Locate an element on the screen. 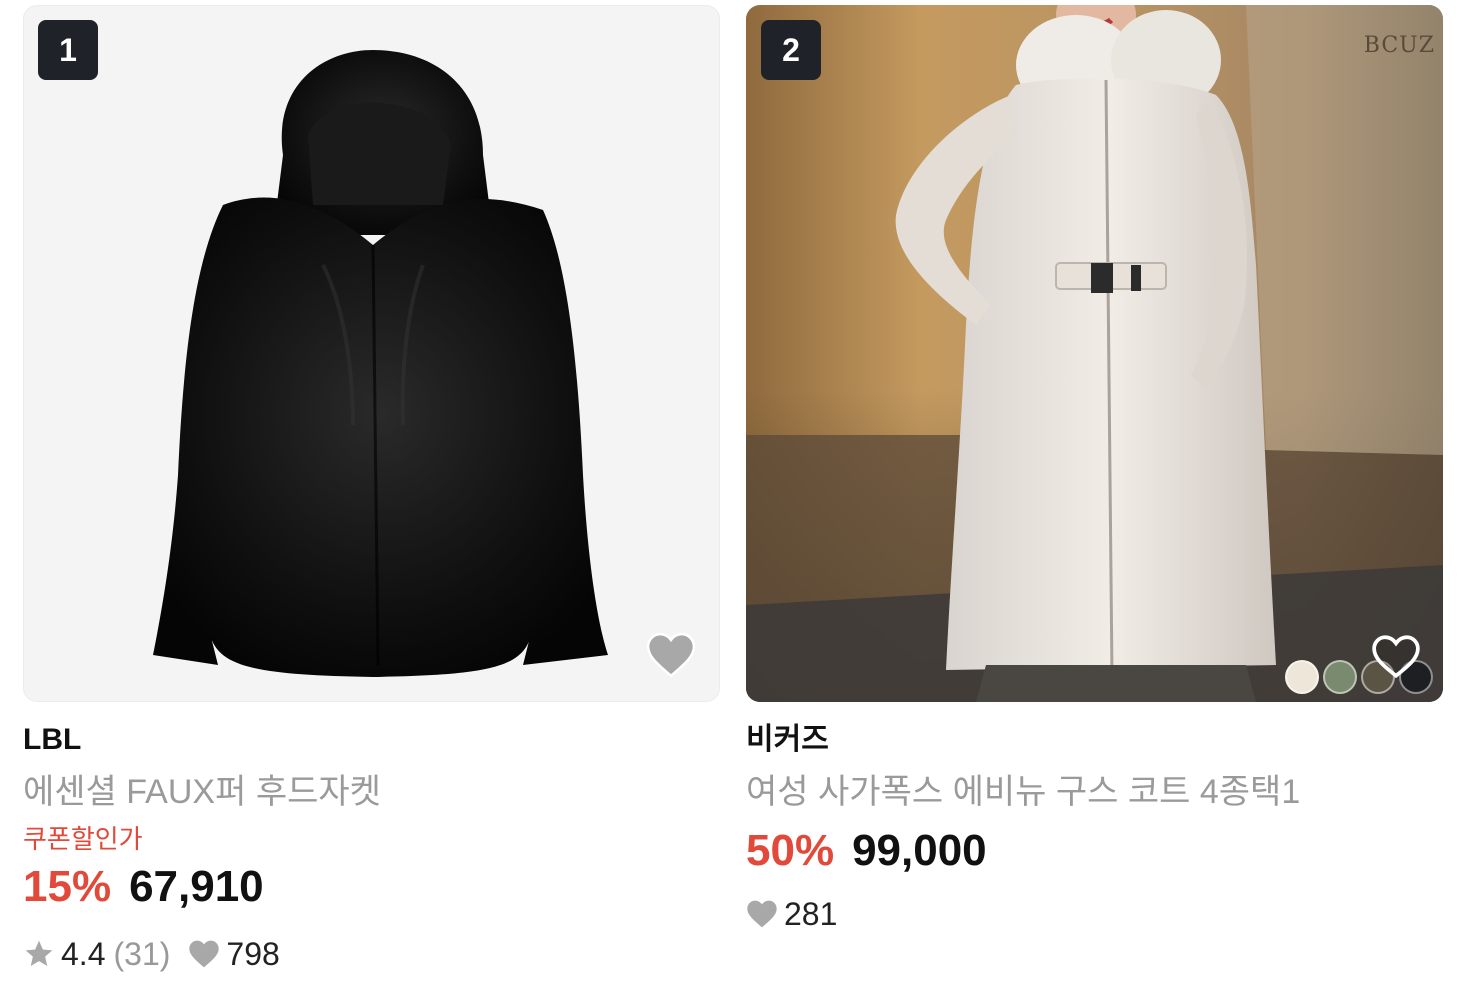 The height and width of the screenshot is (991, 1460). discount-rate: 15% is located at coordinates (67, 886).